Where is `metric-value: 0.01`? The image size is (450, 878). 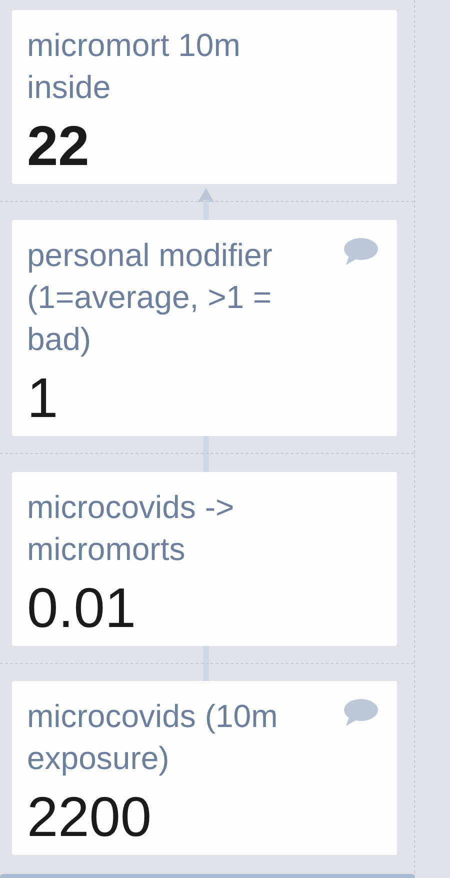
metric-value: 0.01 is located at coordinates (81, 608).